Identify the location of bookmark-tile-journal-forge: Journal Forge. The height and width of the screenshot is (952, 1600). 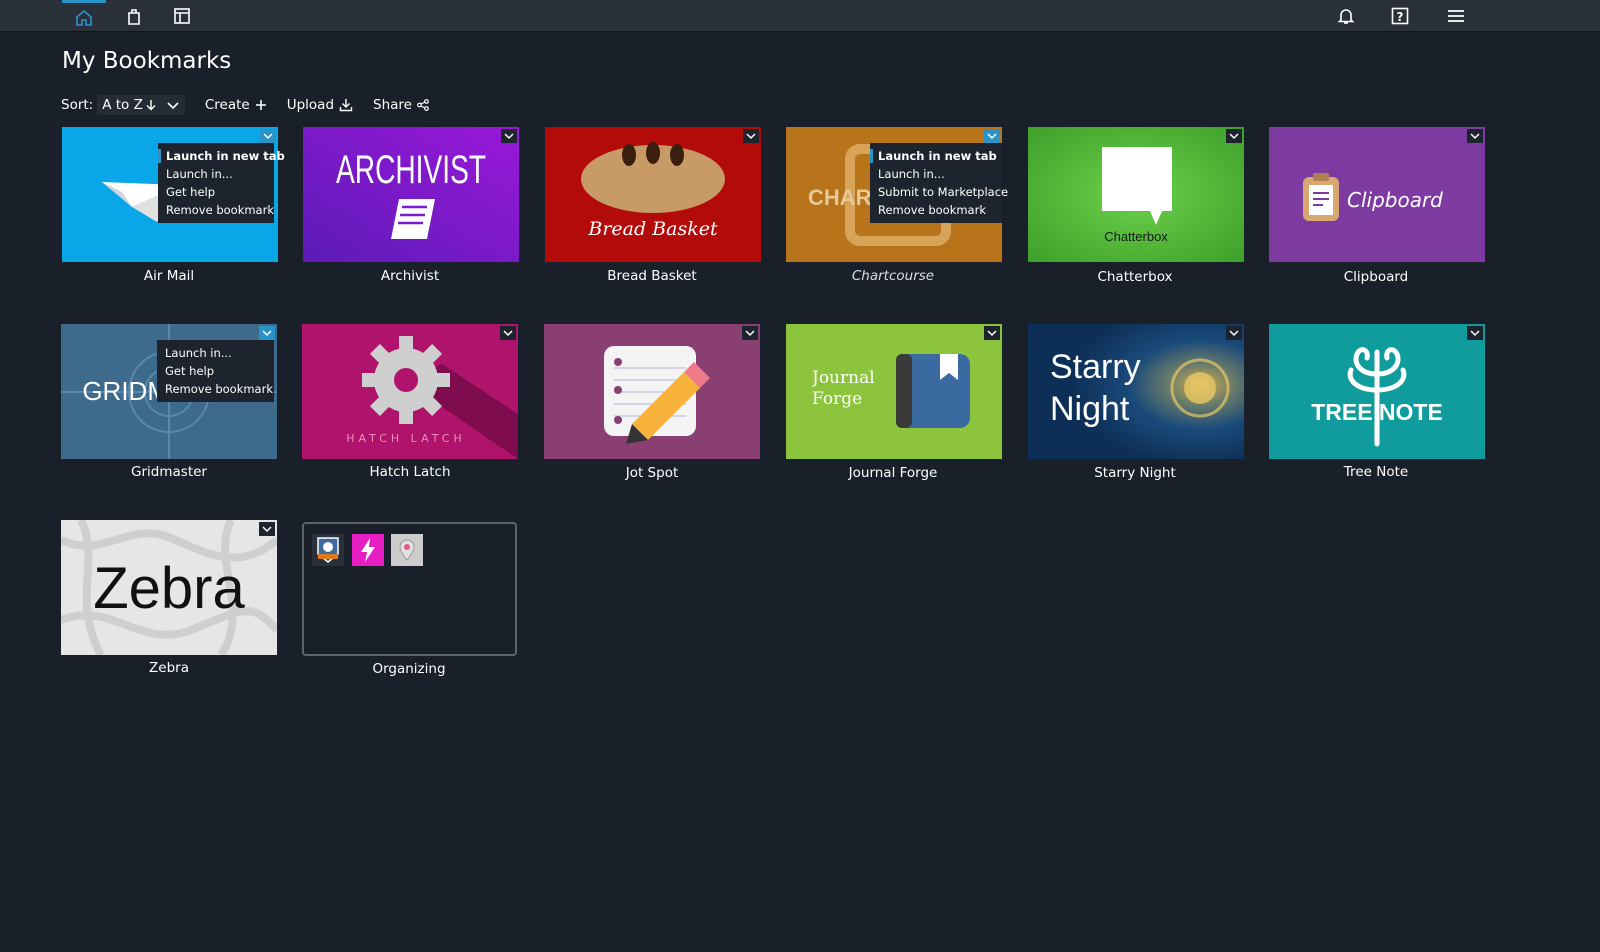
(894, 391).